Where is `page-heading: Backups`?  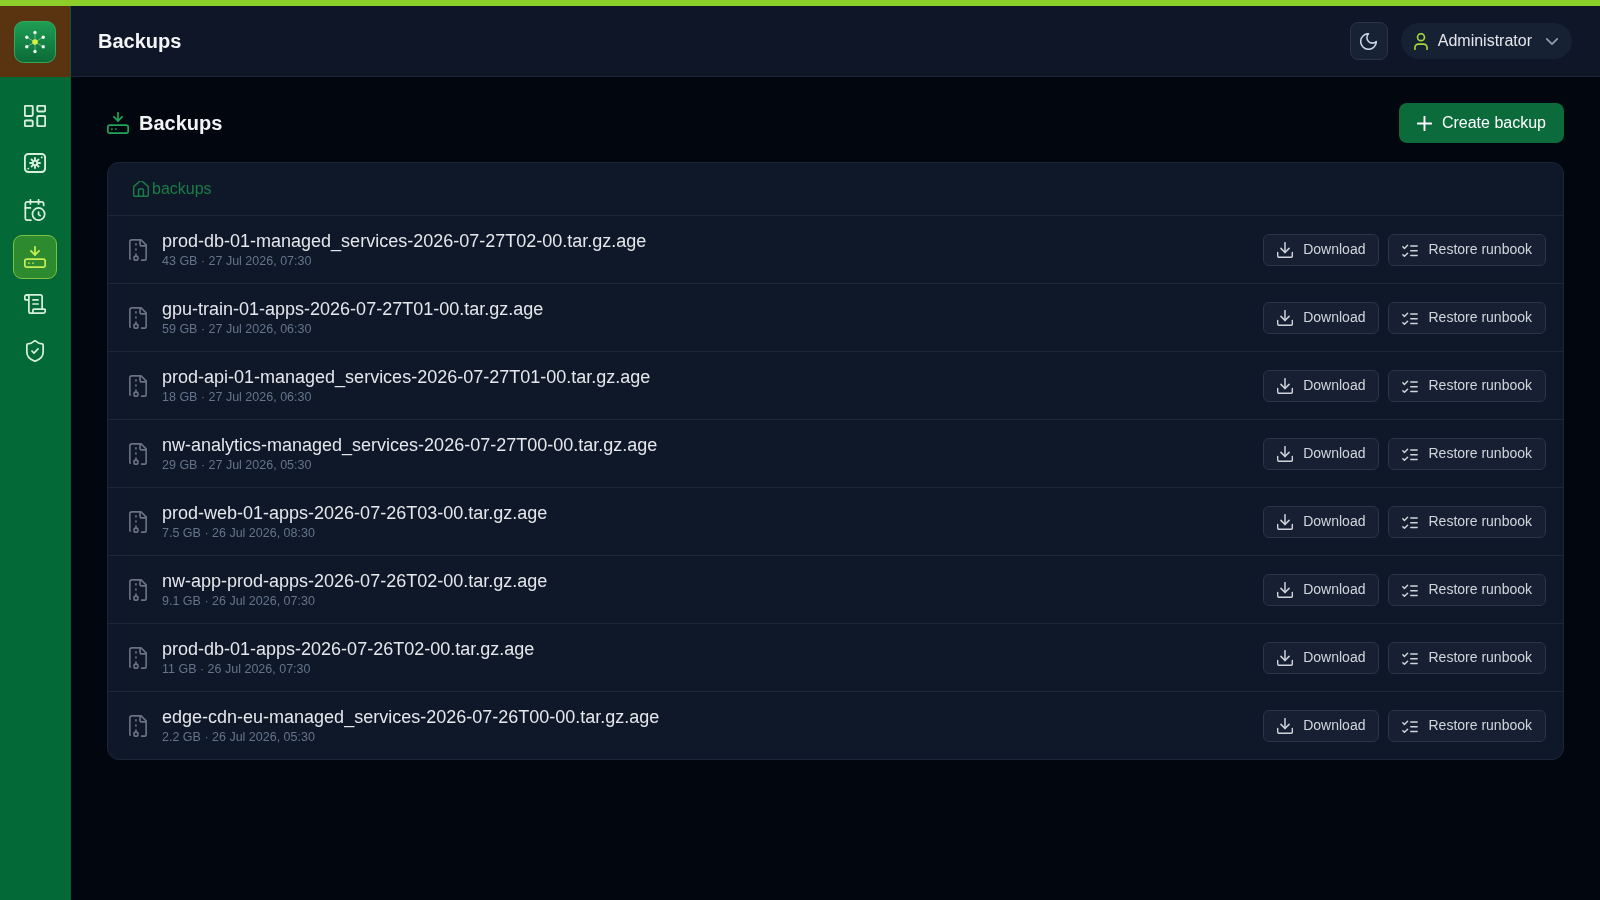
page-heading: Backups is located at coordinates (181, 123).